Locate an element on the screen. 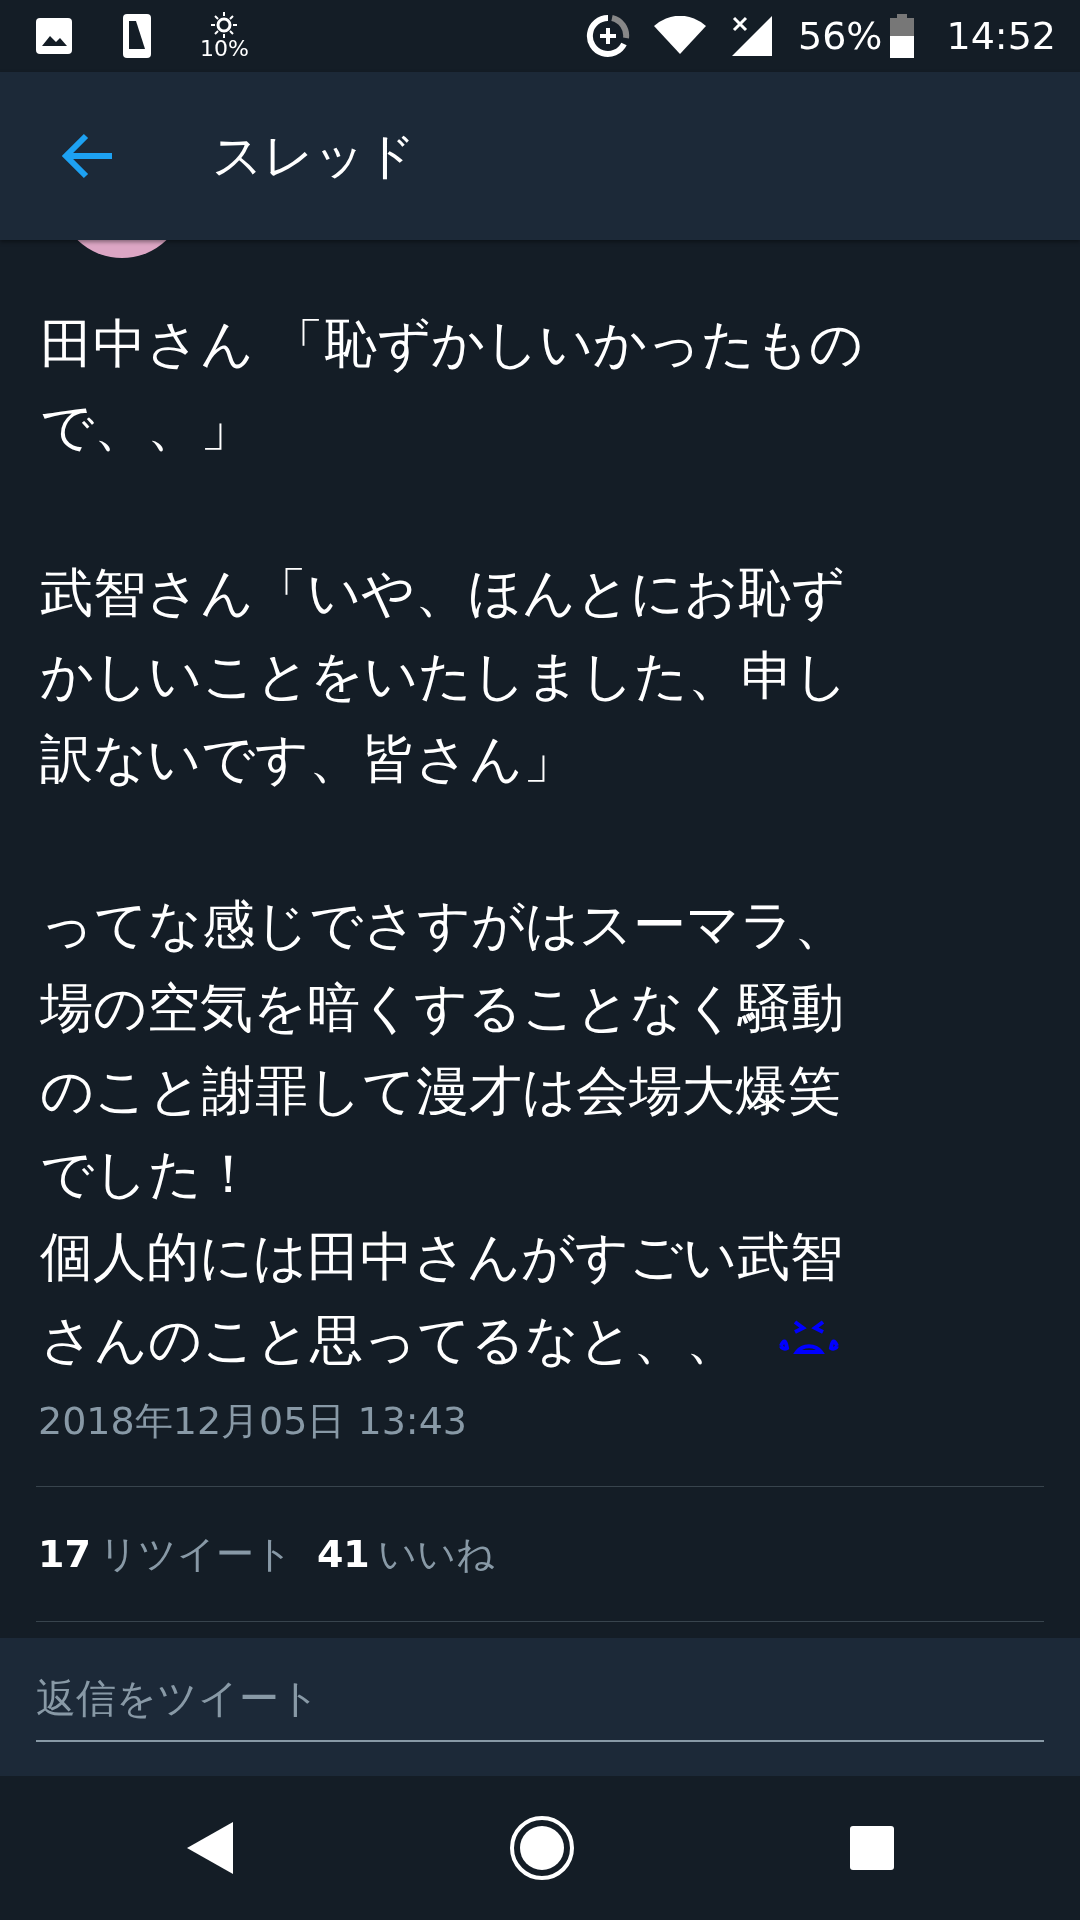 The width and height of the screenshot is (1080, 1920). page-title: スレッド is located at coordinates (314, 156).